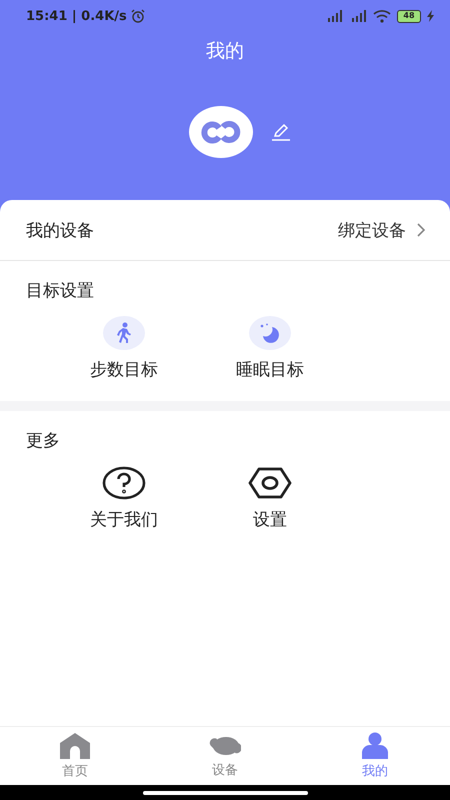 The image size is (450, 800). What do you see at coordinates (382, 16) in the screenshot?
I see `wifi-icon` at bounding box center [382, 16].